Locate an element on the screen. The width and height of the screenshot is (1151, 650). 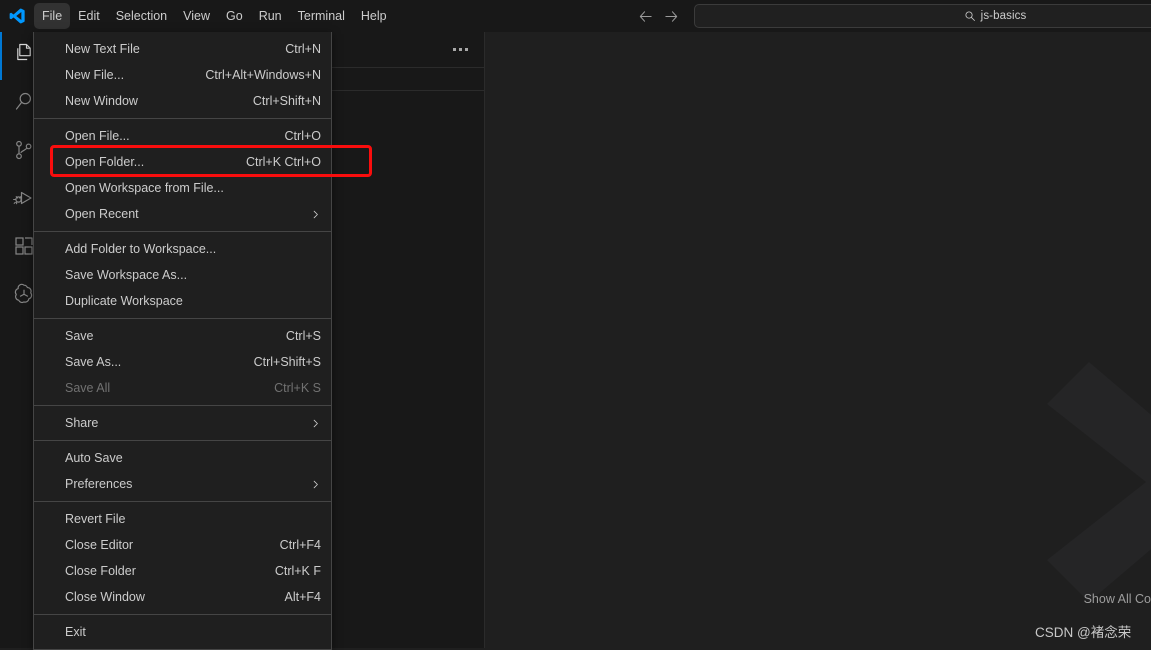
menu-item-save-all: Save All Ctrl+K S is located at coordinates (182, 388).